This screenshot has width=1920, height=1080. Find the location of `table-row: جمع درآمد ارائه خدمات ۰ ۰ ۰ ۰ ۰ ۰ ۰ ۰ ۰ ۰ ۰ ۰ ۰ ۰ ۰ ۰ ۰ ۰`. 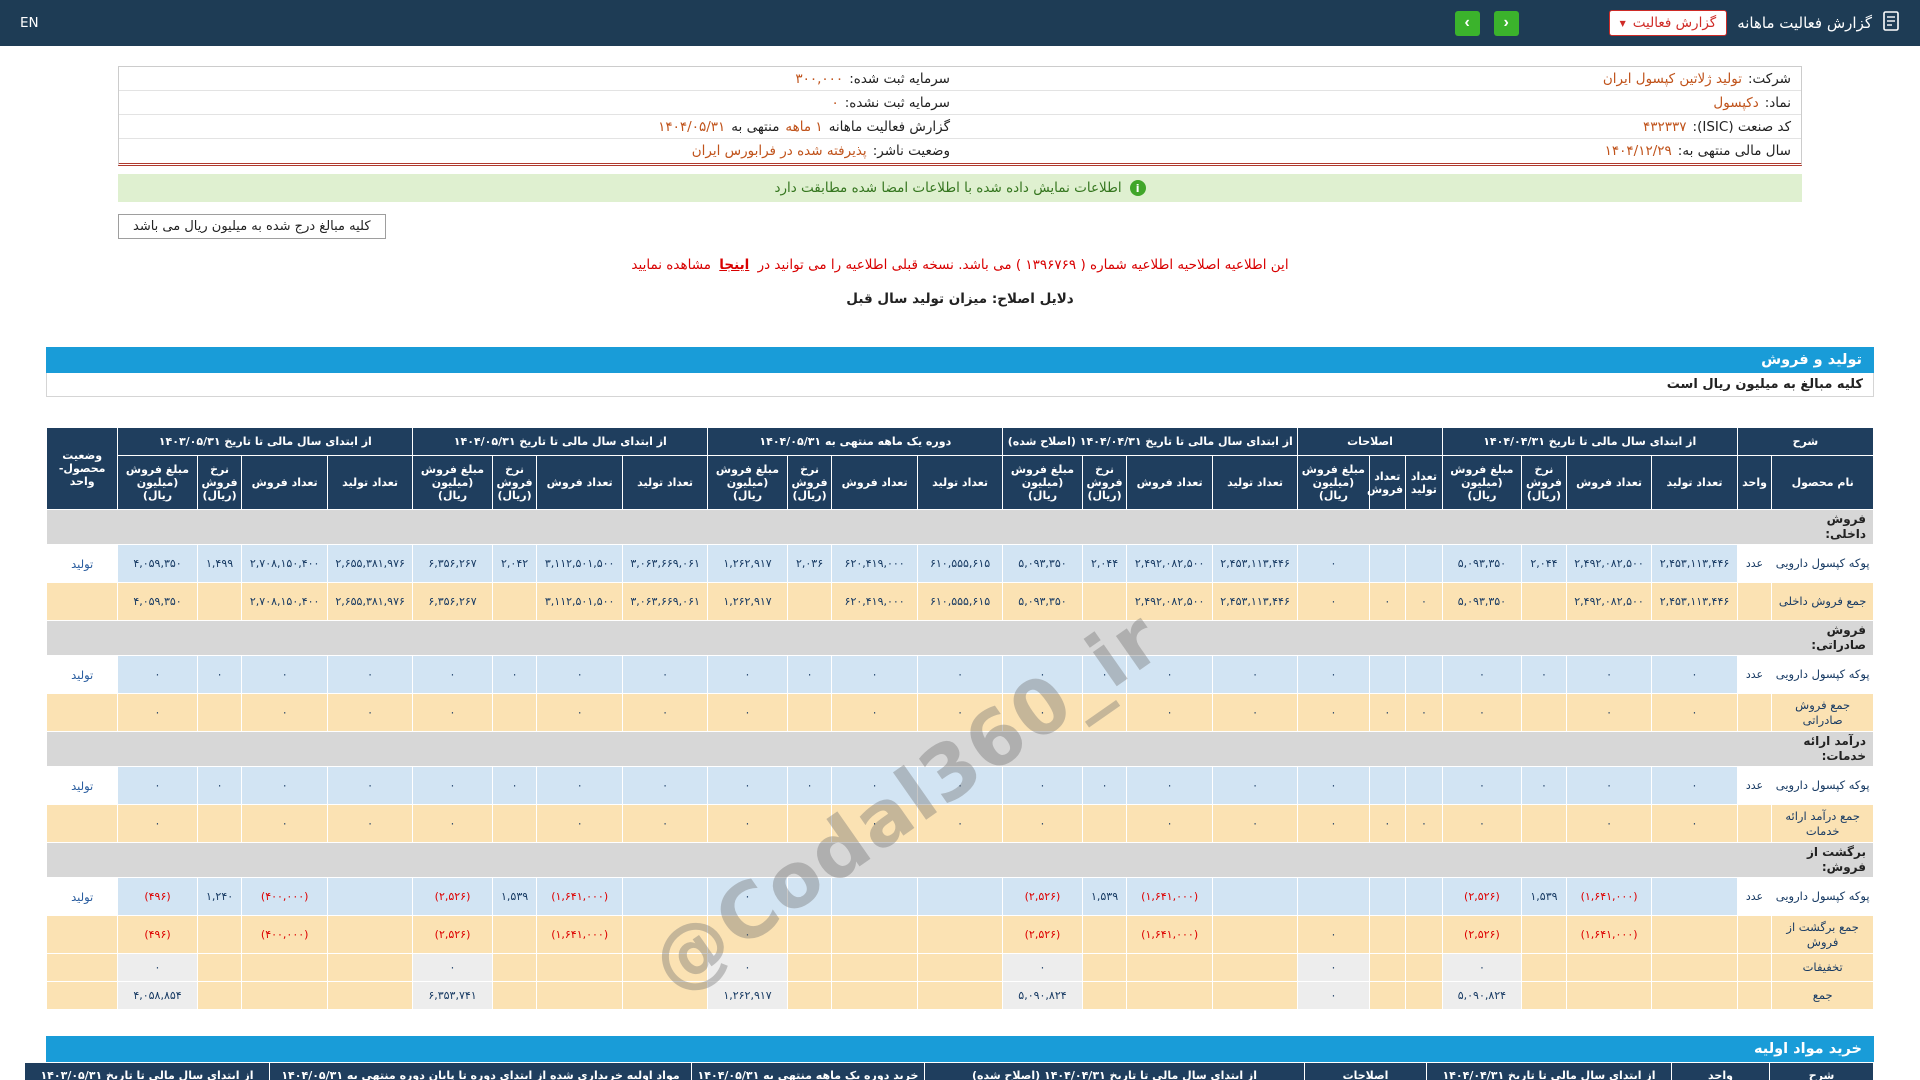

table-row: جمع درآمد ارائه خدمات ۰ ۰ ۰ ۰ ۰ ۰ ۰ ۰ ۰ ۰ ۰ ۰ ۰ ۰ ۰ ۰ ۰ ۰ is located at coordinates (959, 823).